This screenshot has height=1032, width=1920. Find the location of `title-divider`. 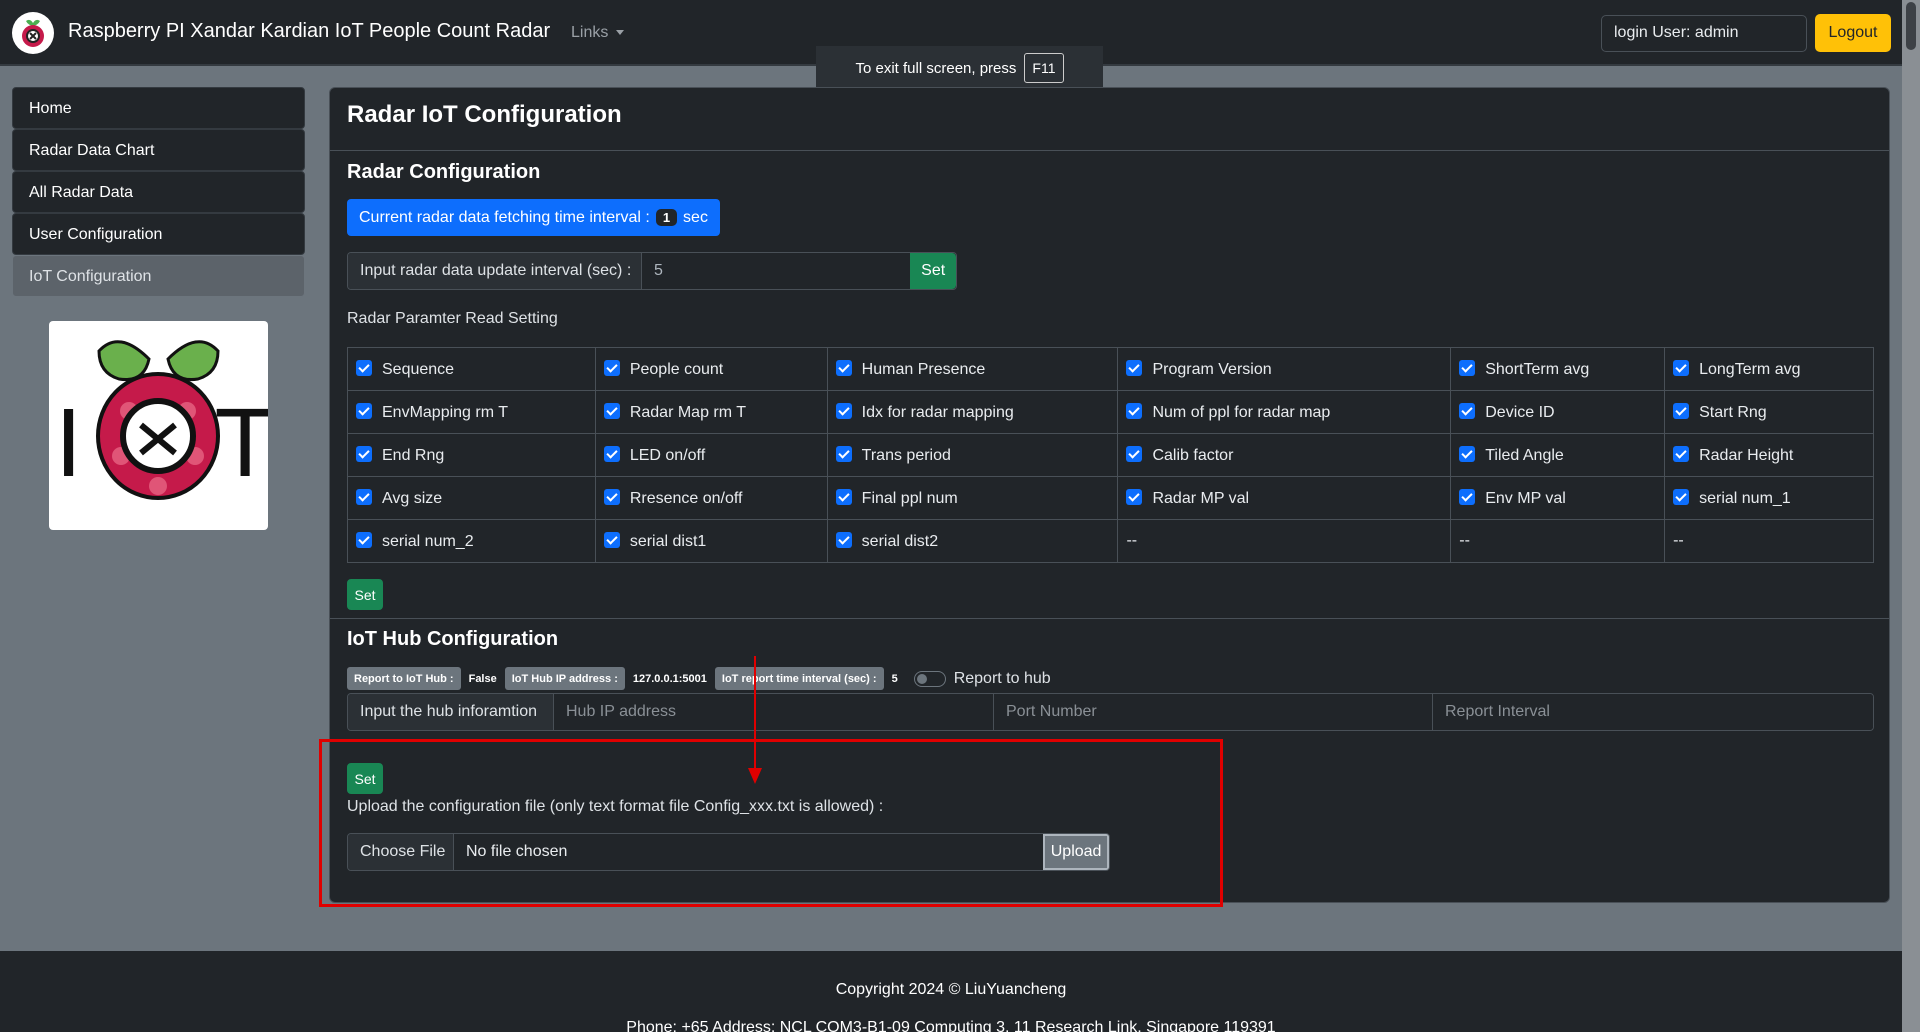

title-divider is located at coordinates (1109, 150).